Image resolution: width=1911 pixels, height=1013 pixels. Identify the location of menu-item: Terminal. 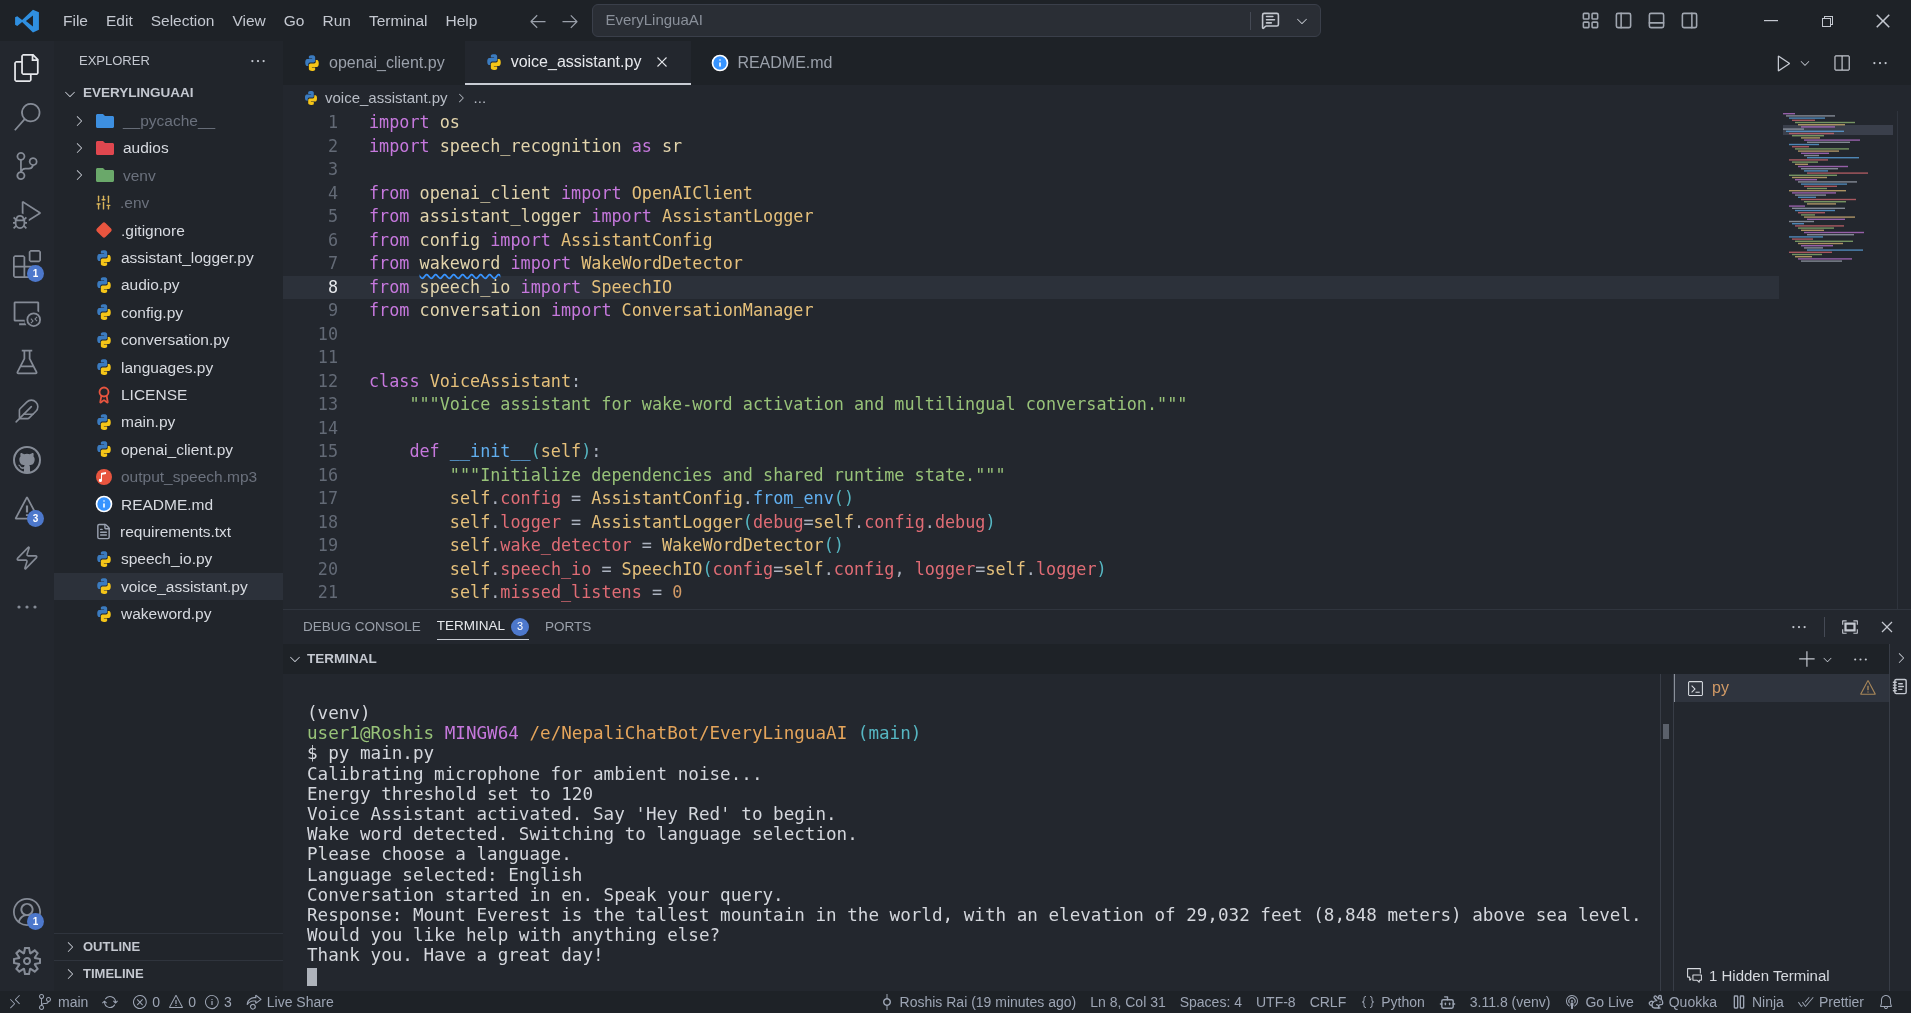
(398, 20).